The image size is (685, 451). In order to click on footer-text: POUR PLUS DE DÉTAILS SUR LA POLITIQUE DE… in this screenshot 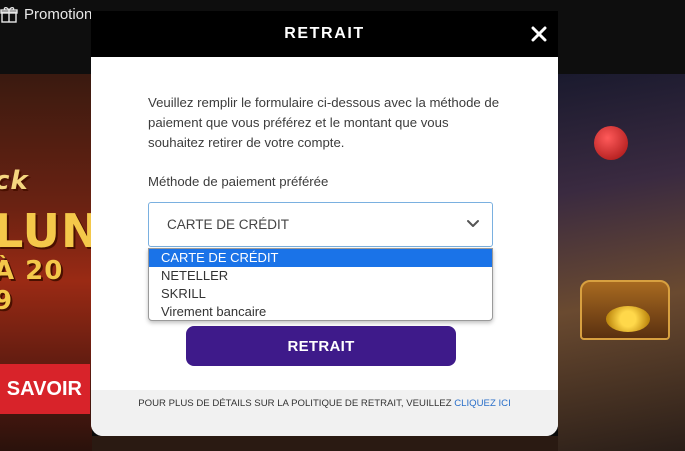, I will do `click(295, 403)`.